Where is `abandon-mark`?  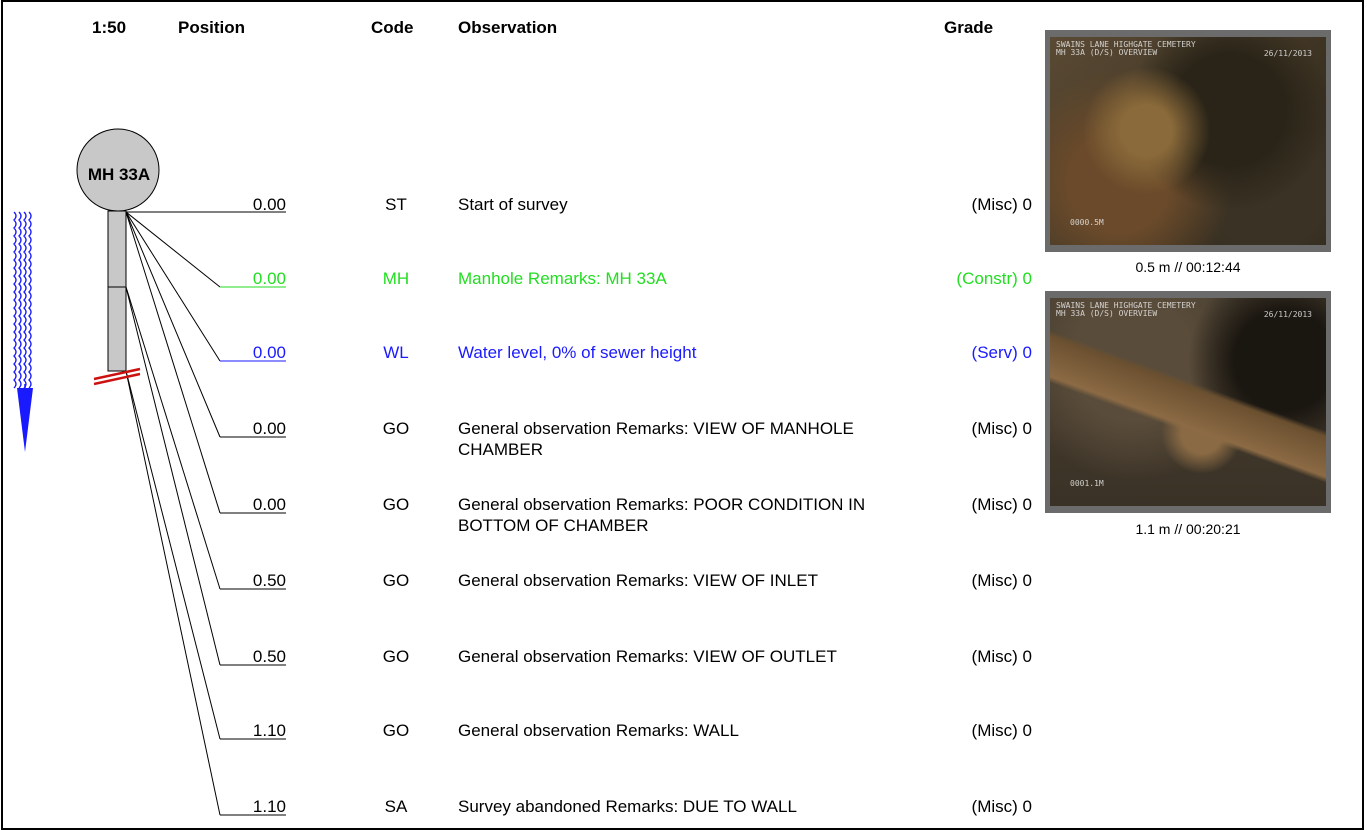
abandon-mark is located at coordinates (117, 379).